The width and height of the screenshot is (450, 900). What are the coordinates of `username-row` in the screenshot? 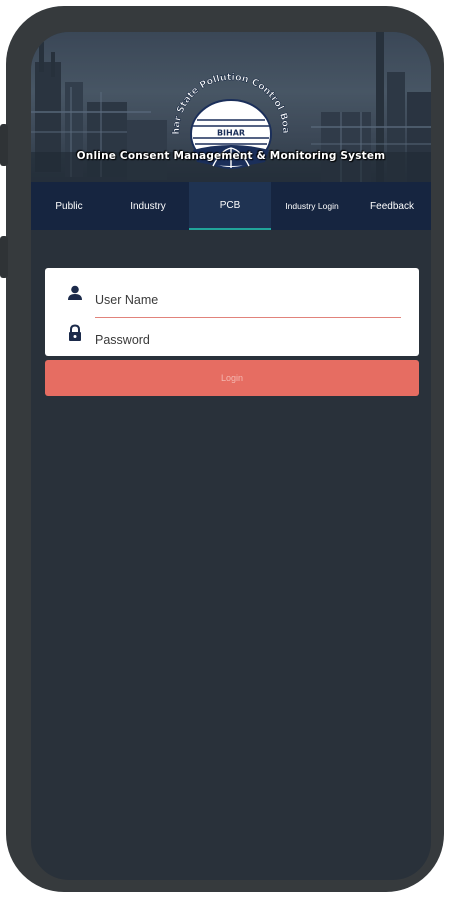 It's located at (232, 294).